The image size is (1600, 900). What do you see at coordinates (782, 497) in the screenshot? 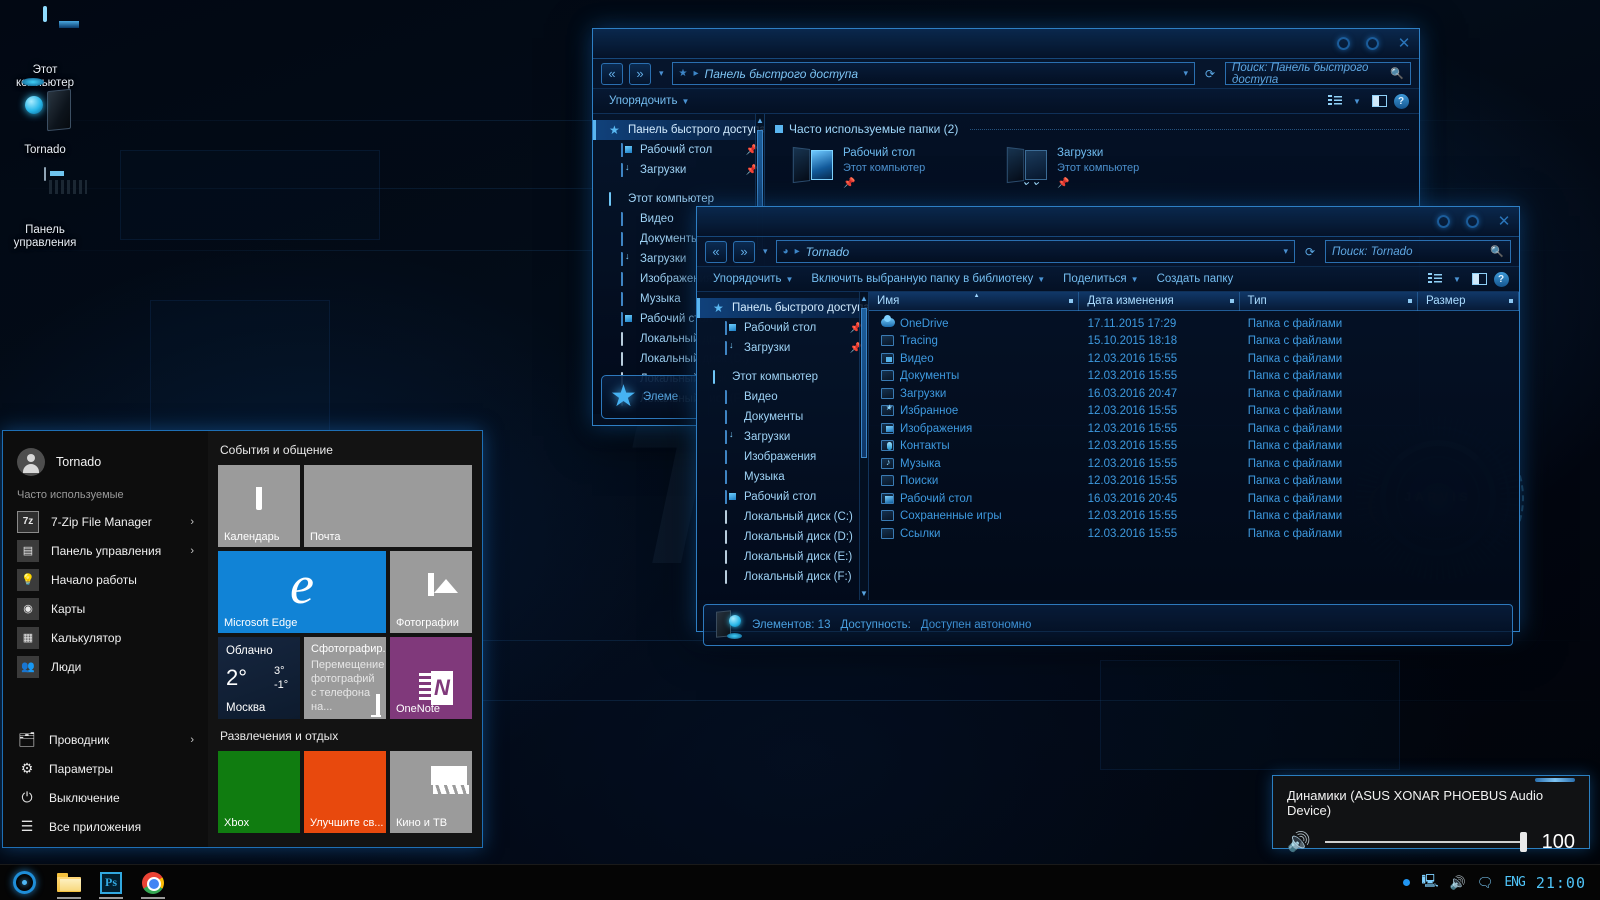
I see `nav-item: Рабочий стол` at bounding box center [782, 497].